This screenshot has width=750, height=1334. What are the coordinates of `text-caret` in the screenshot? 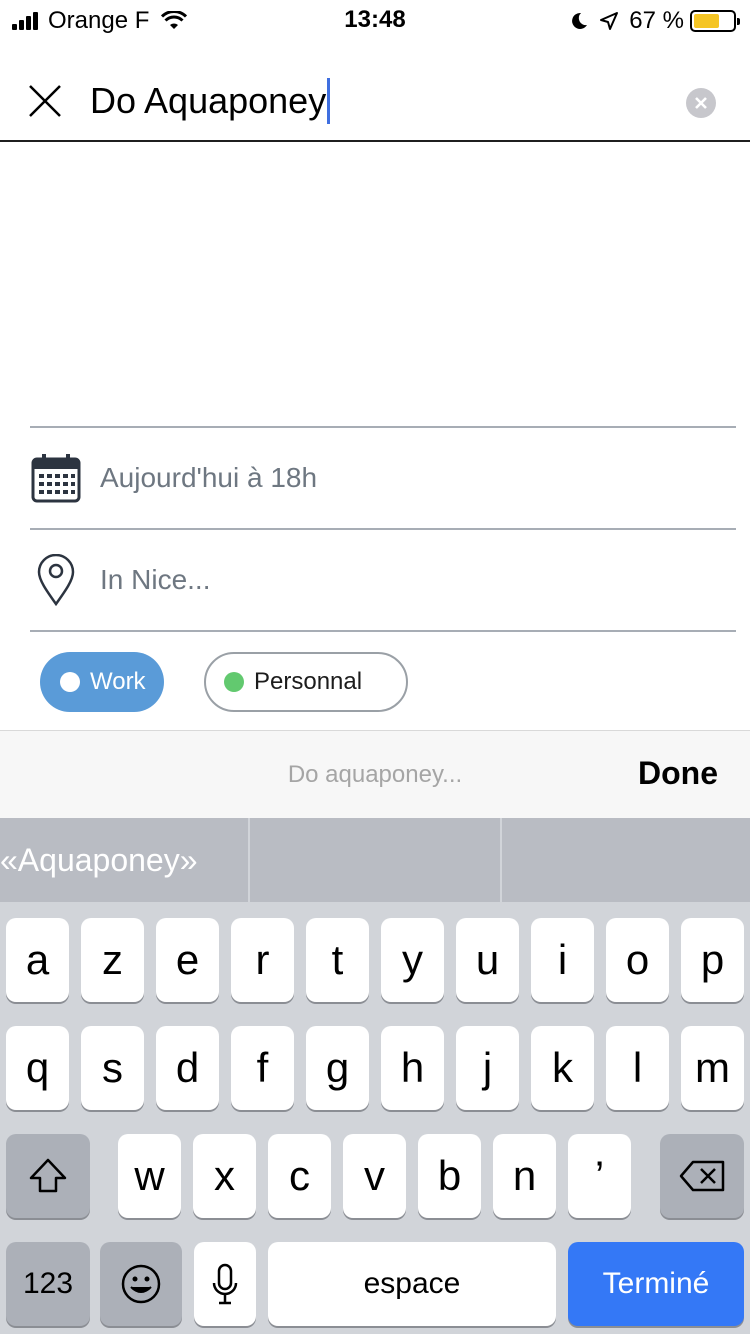 It's located at (329, 101).